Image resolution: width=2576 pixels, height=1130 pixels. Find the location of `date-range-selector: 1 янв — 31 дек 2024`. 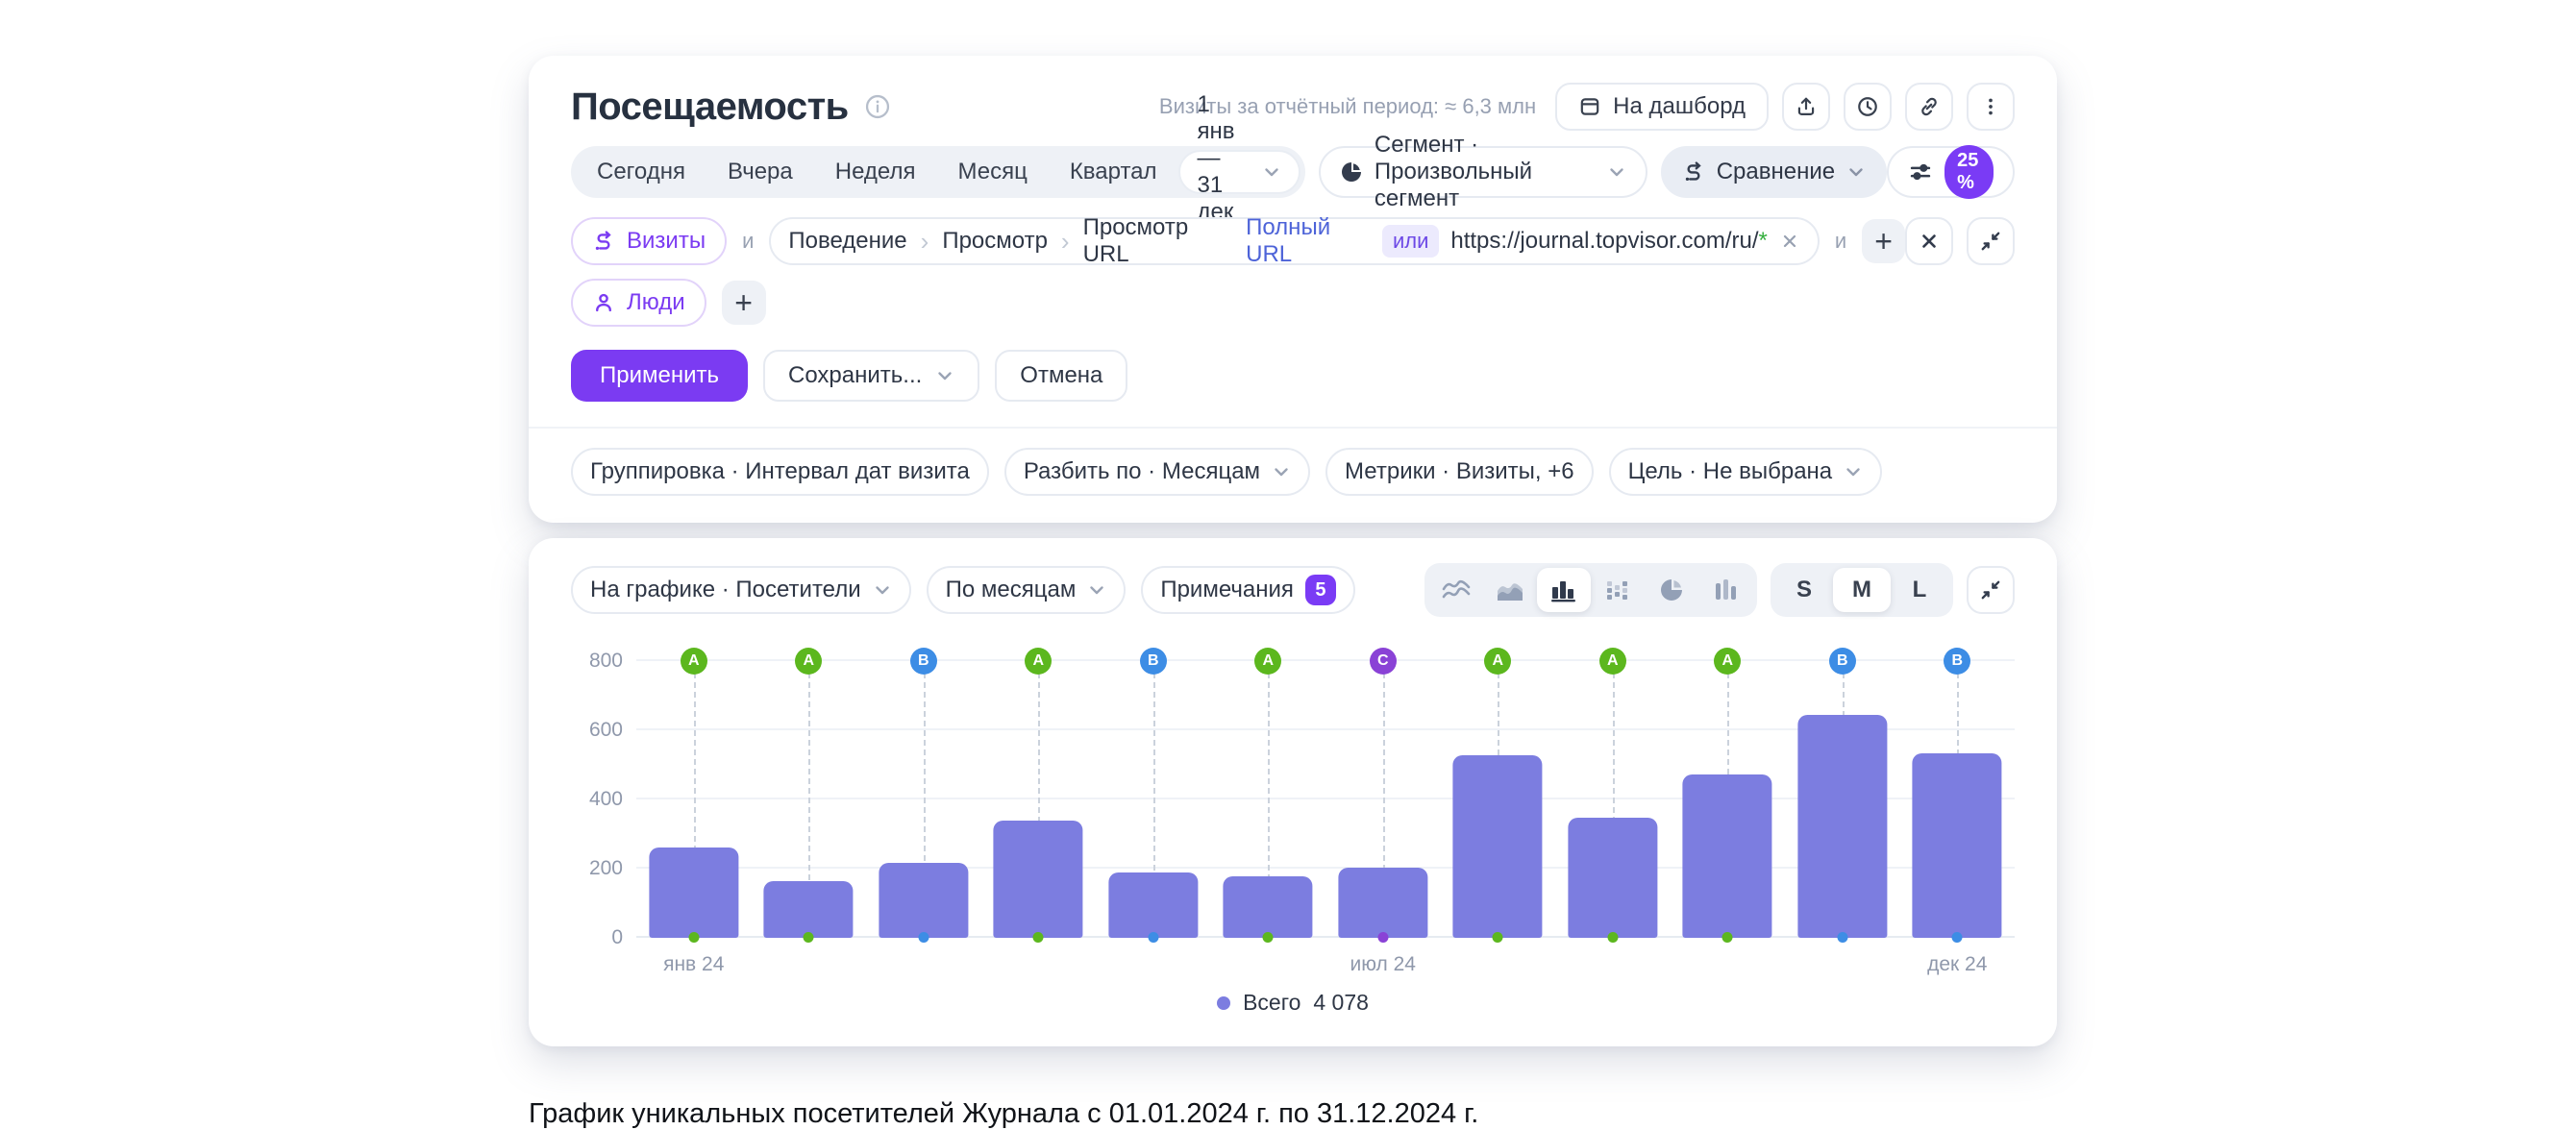

date-range-selector: 1 янв — 31 дек 2024 is located at coordinates (1238, 171).